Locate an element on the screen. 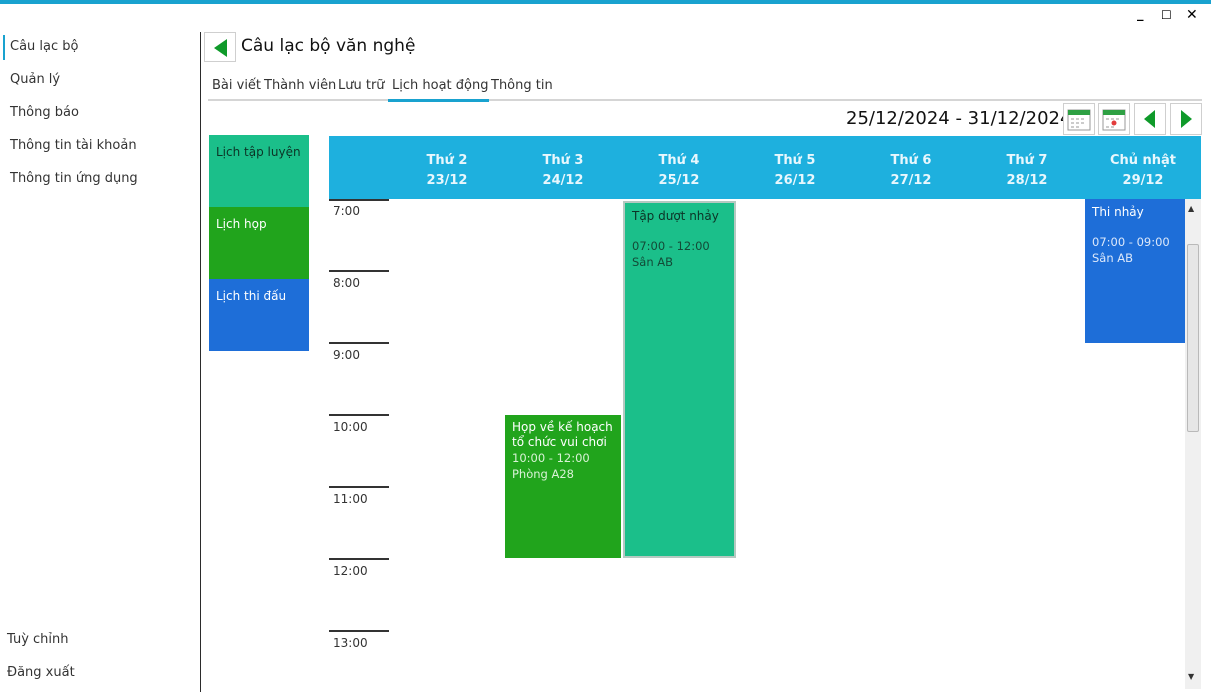  calendar-week-button is located at coordinates (1079, 119).